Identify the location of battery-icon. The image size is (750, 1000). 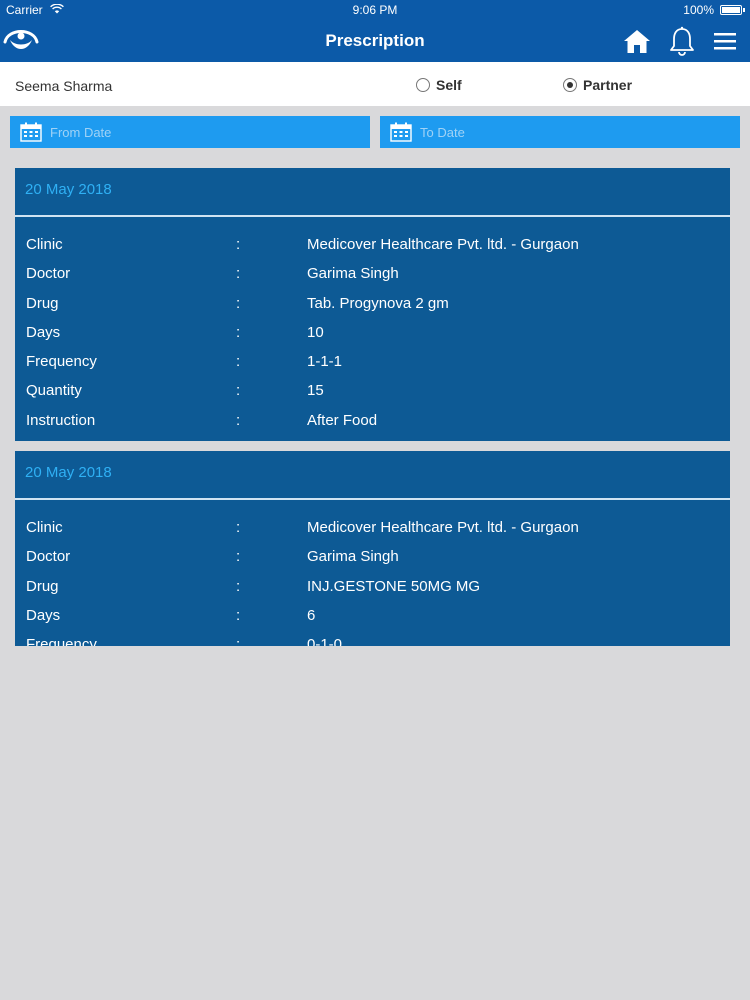
(732, 10).